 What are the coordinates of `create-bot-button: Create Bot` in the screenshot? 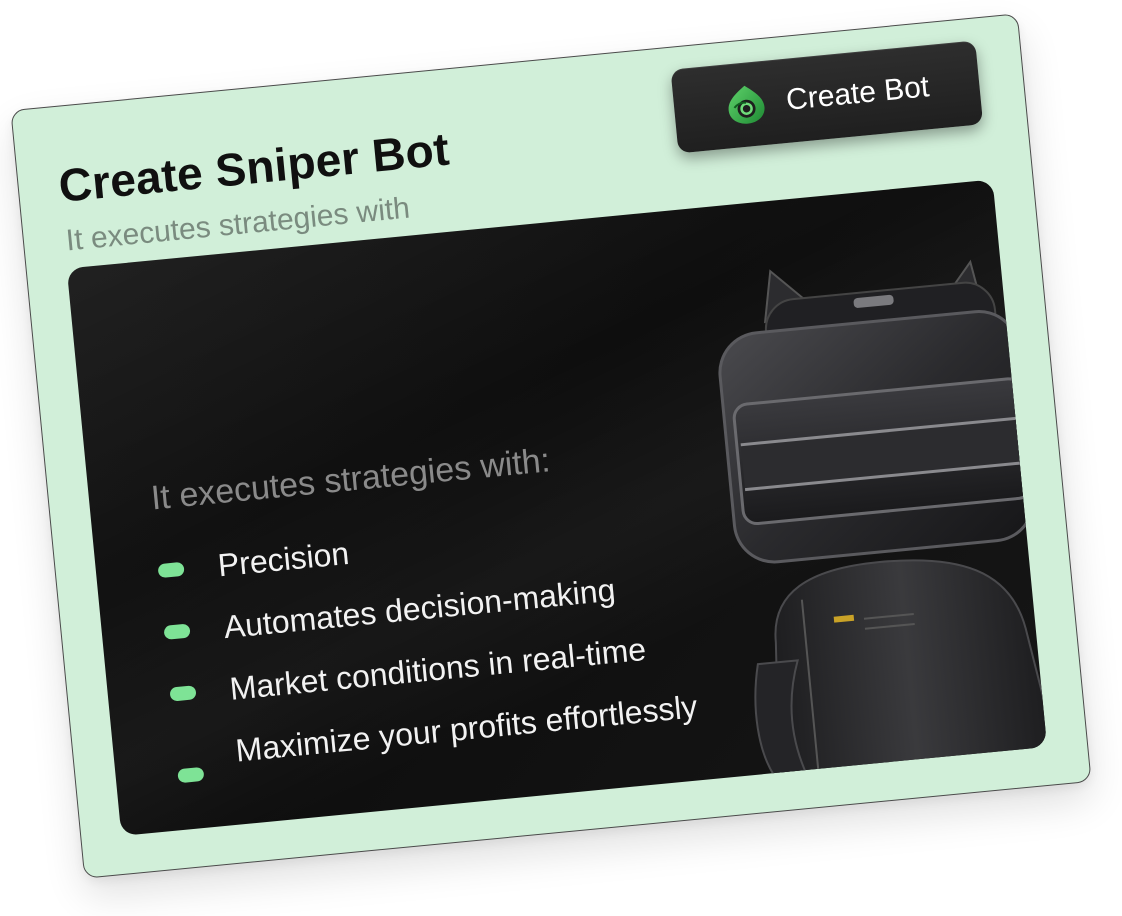 It's located at (827, 97).